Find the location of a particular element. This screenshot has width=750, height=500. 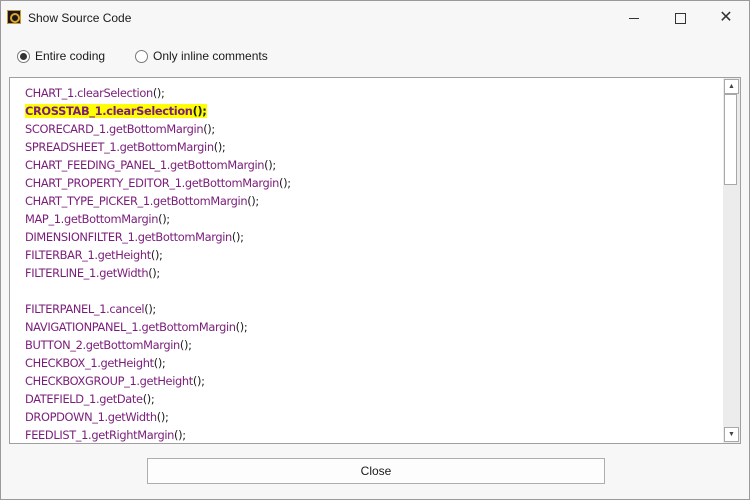

code-statement: SCORECARD_1.getBottomMargin is located at coordinates (114, 129).